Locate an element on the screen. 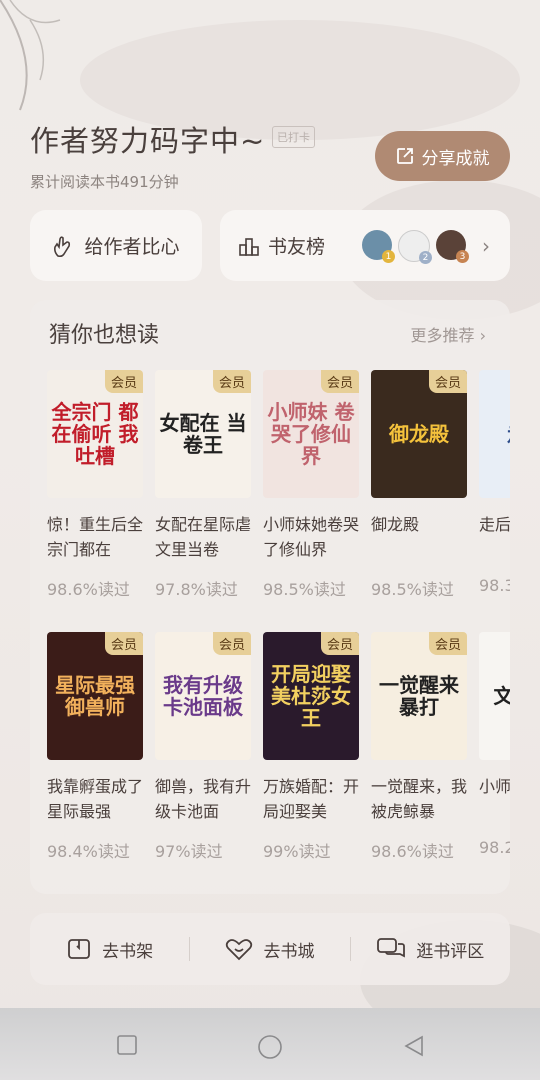 The image size is (540, 1080). cover-text: 一觉醒来 暴打 is located at coordinates (419, 696).